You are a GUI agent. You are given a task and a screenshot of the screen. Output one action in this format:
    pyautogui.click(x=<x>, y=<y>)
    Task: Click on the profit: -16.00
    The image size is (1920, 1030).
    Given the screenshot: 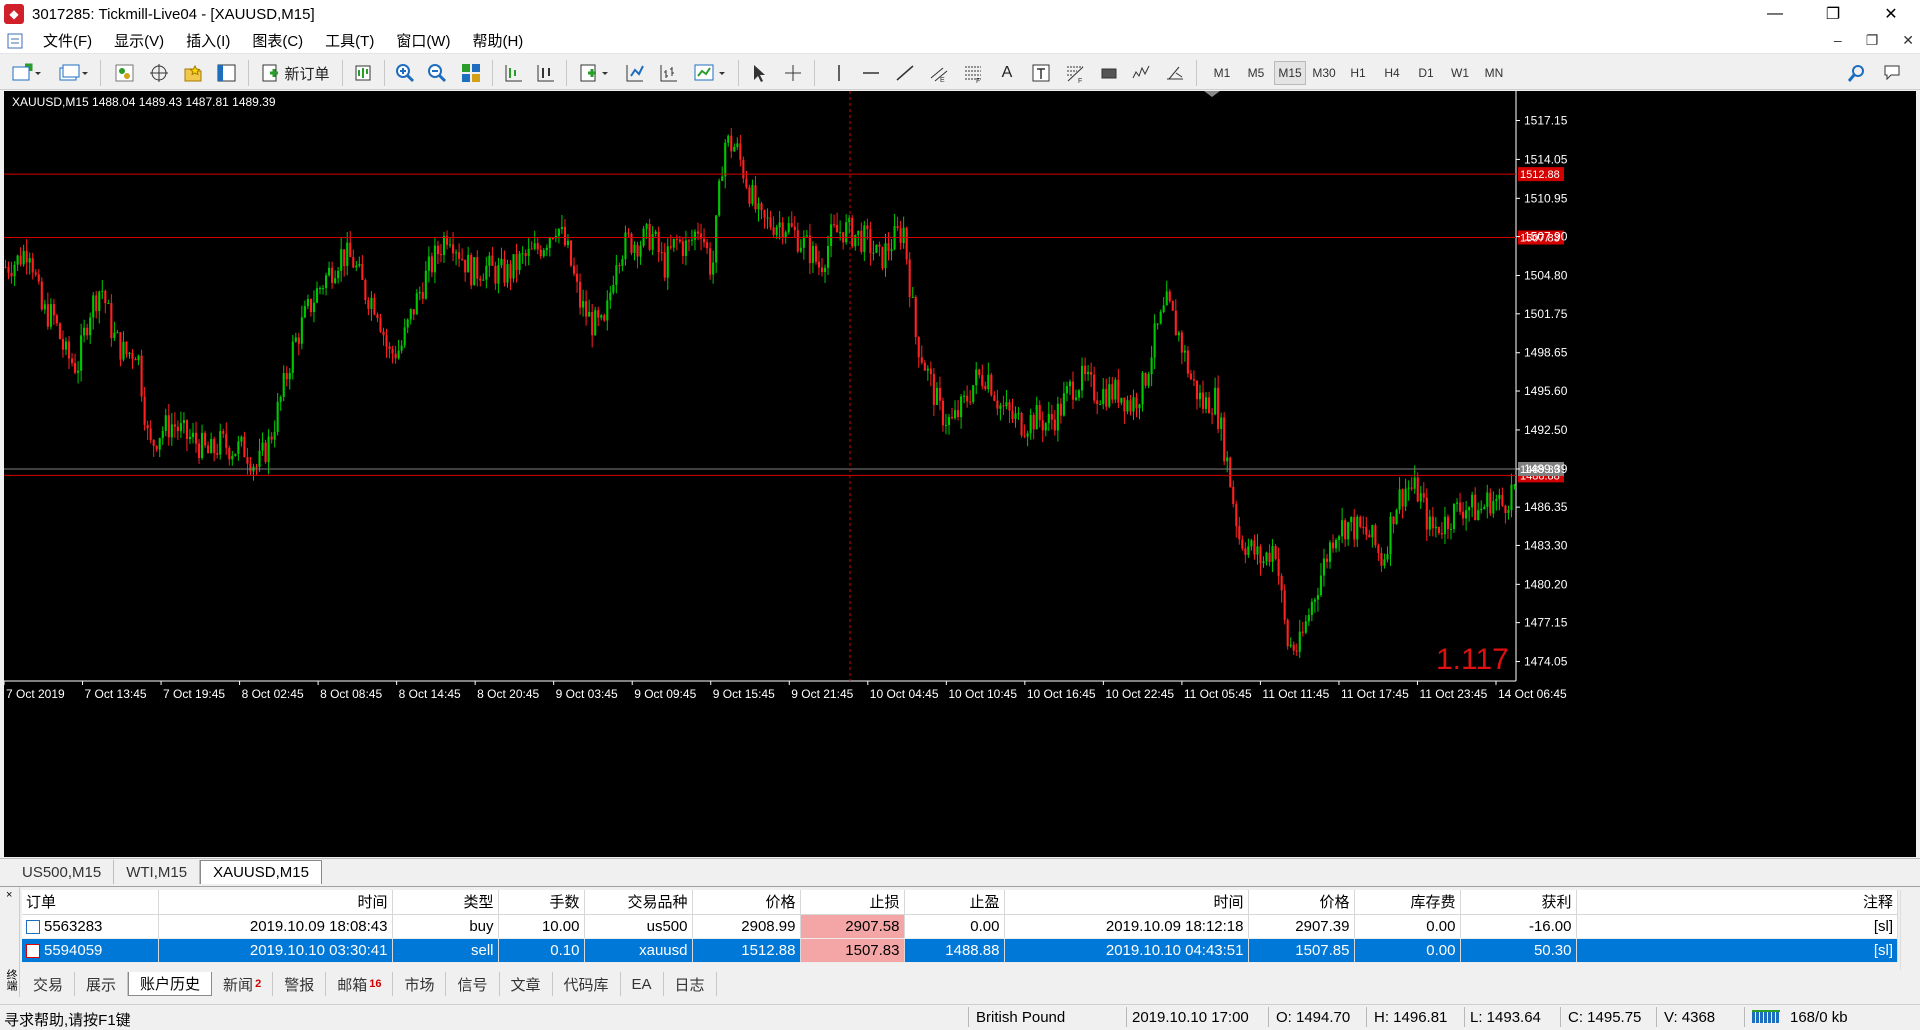 What is the action you would take?
    pyautogui.click(x=1518, y=926)
    